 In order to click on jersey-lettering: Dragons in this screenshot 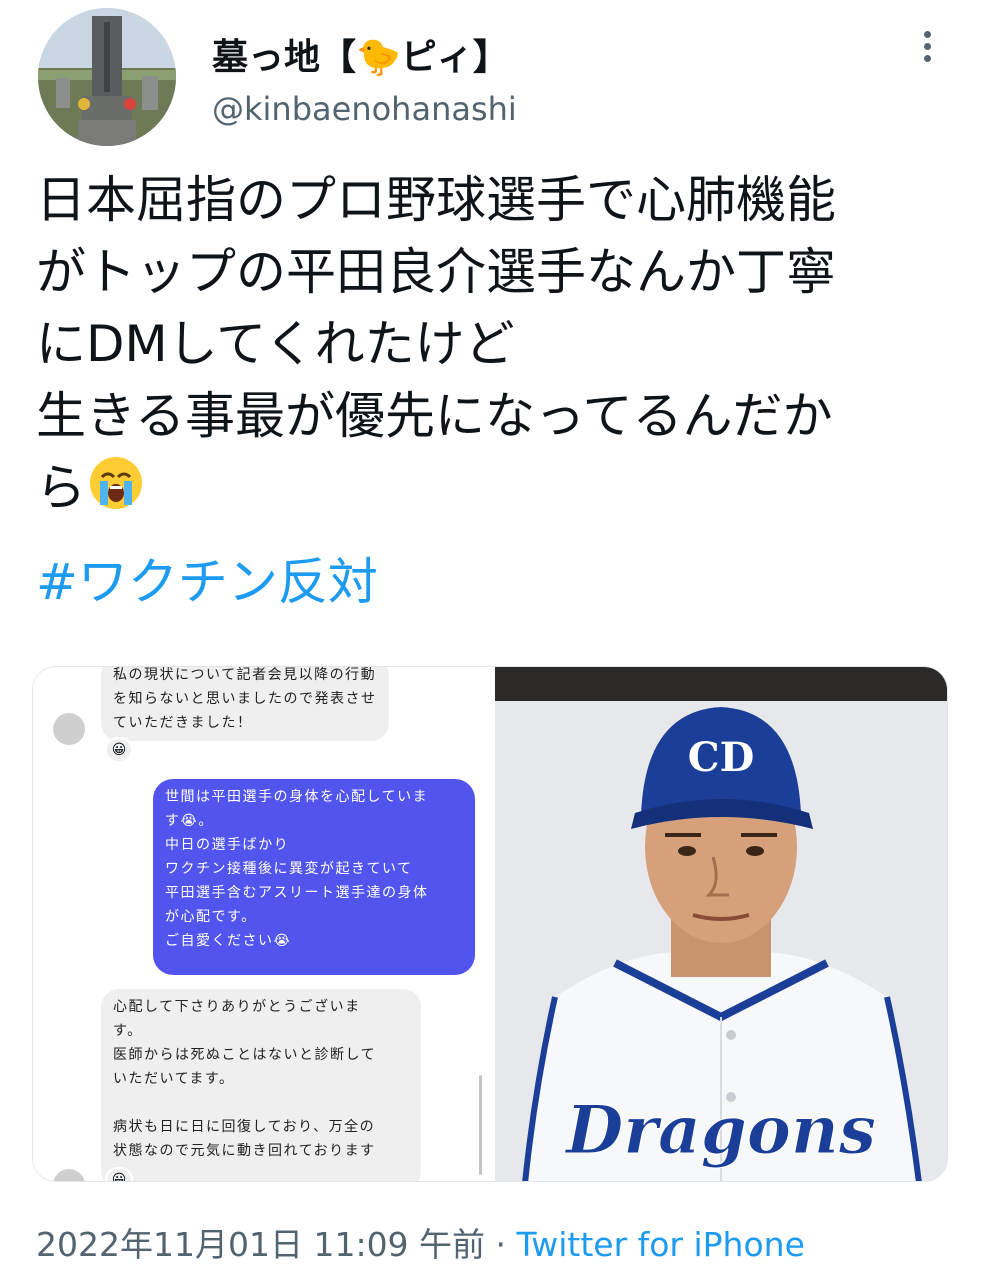, I will do `click(720, 1130)`.